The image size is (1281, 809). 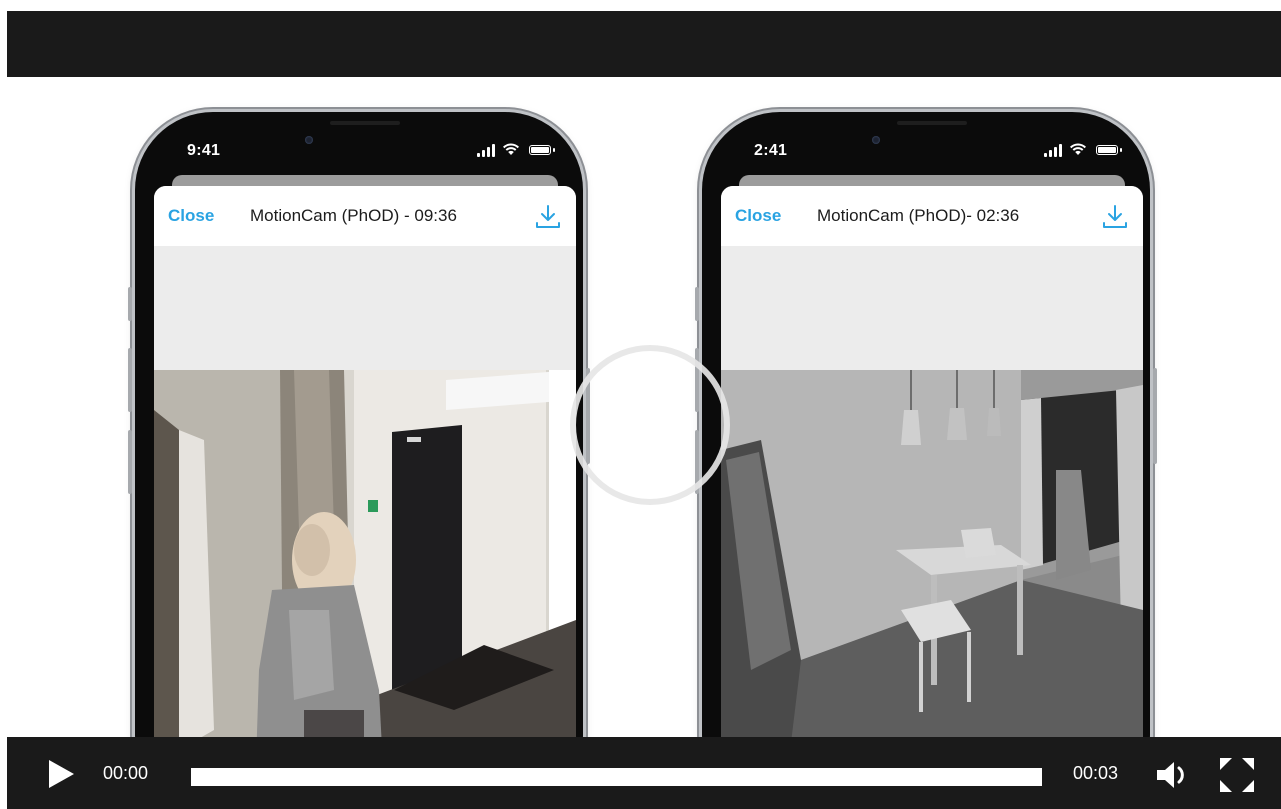 What do you see at coordinates (644, 44) in the screenshot?
I see `top-bar` at bounding box center [644, 44].